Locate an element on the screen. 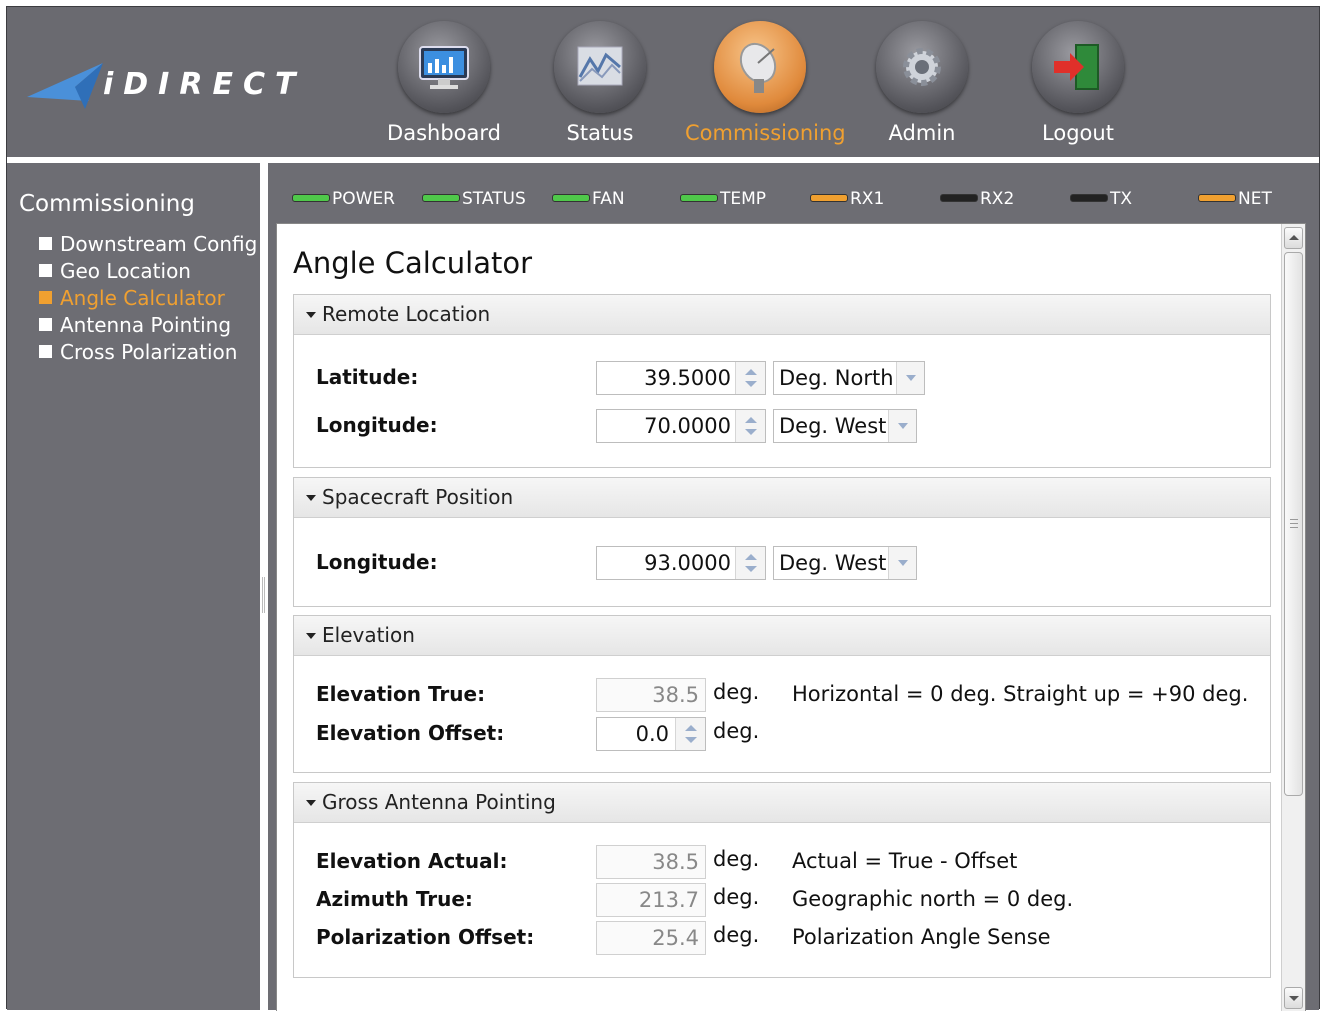  nav-logout: Logout is located at coordinates (1078, 84).